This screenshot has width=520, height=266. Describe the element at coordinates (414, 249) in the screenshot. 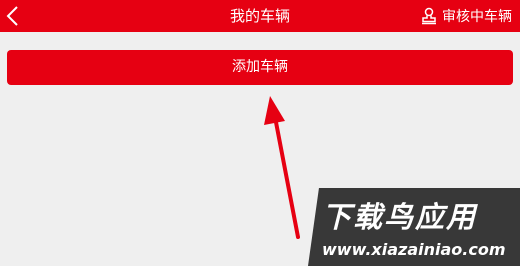

I see `watermark-url: www.xiazainiao.com` at that location.